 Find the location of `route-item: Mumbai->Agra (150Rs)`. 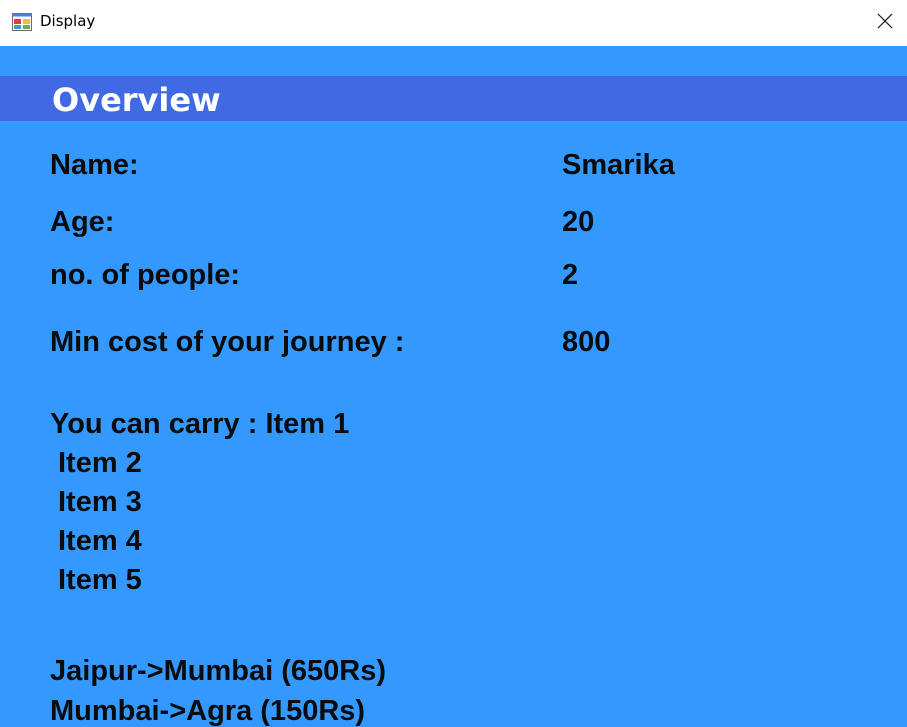

route-item: Mumbai->Agra (150Rs) is located at coordinates (208, 711).